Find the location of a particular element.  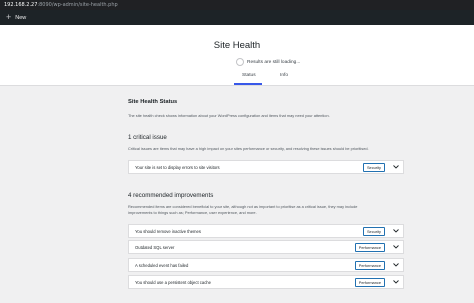

page-title: Site Health is located at coordinates (237, 45).